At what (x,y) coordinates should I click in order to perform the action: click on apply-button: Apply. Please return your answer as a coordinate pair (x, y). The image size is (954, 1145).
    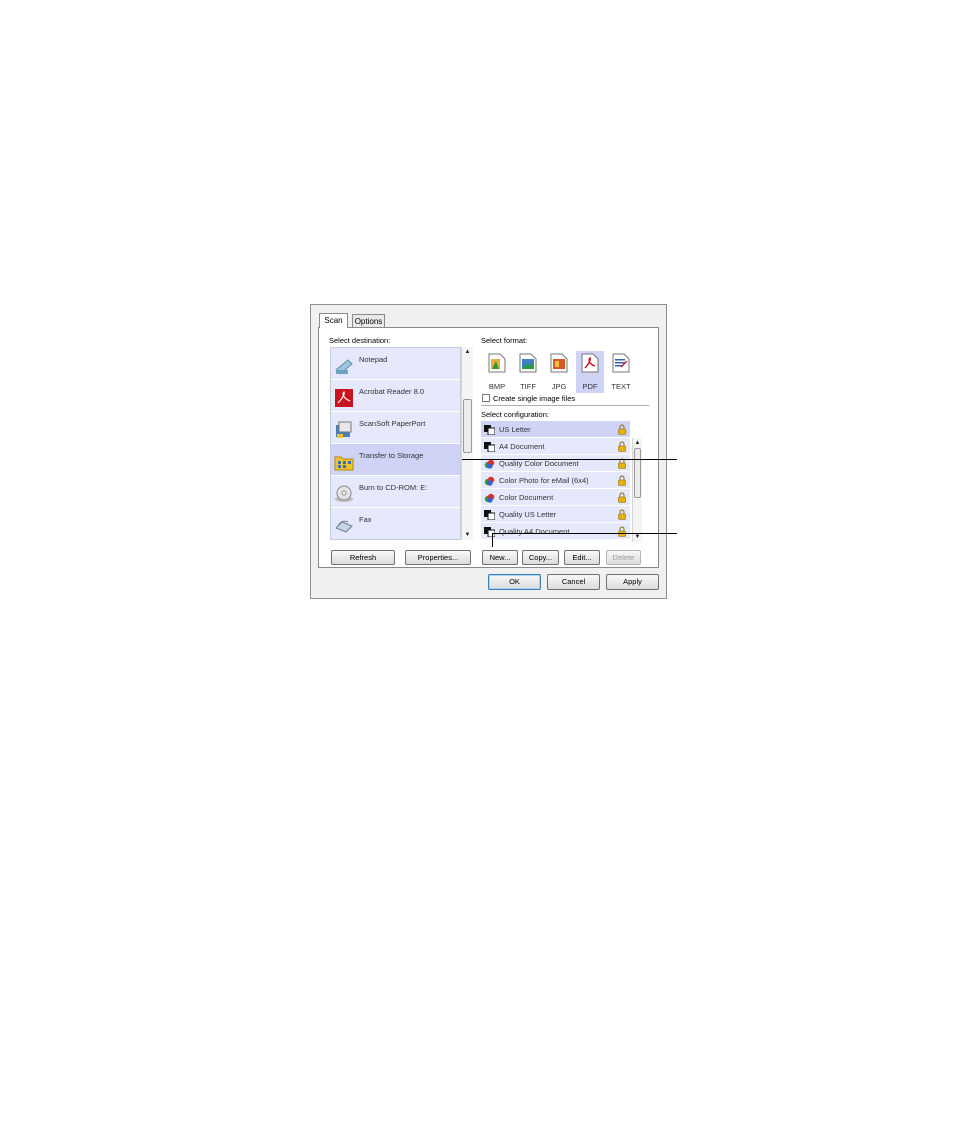
    Looking at the image, I should click on (632, 582).